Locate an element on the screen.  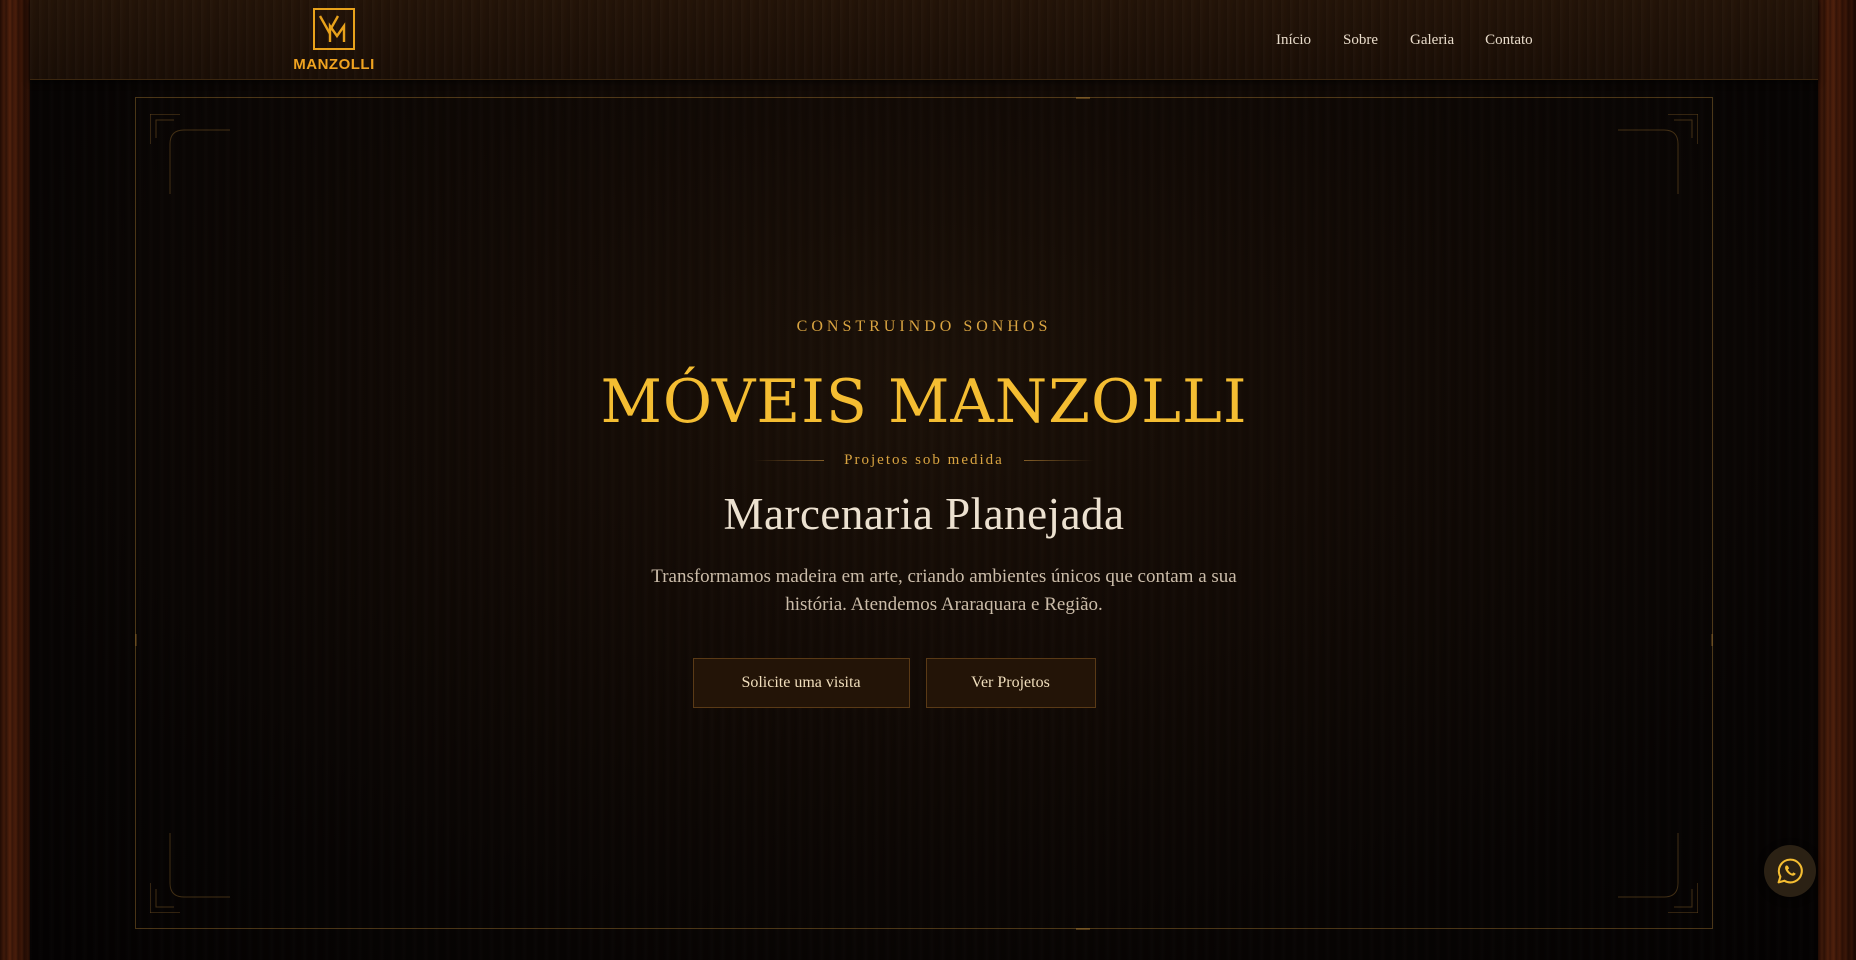
site-header: MANZOLLI Início Sobre Galeria Contato is located at coordinates (924, 40).